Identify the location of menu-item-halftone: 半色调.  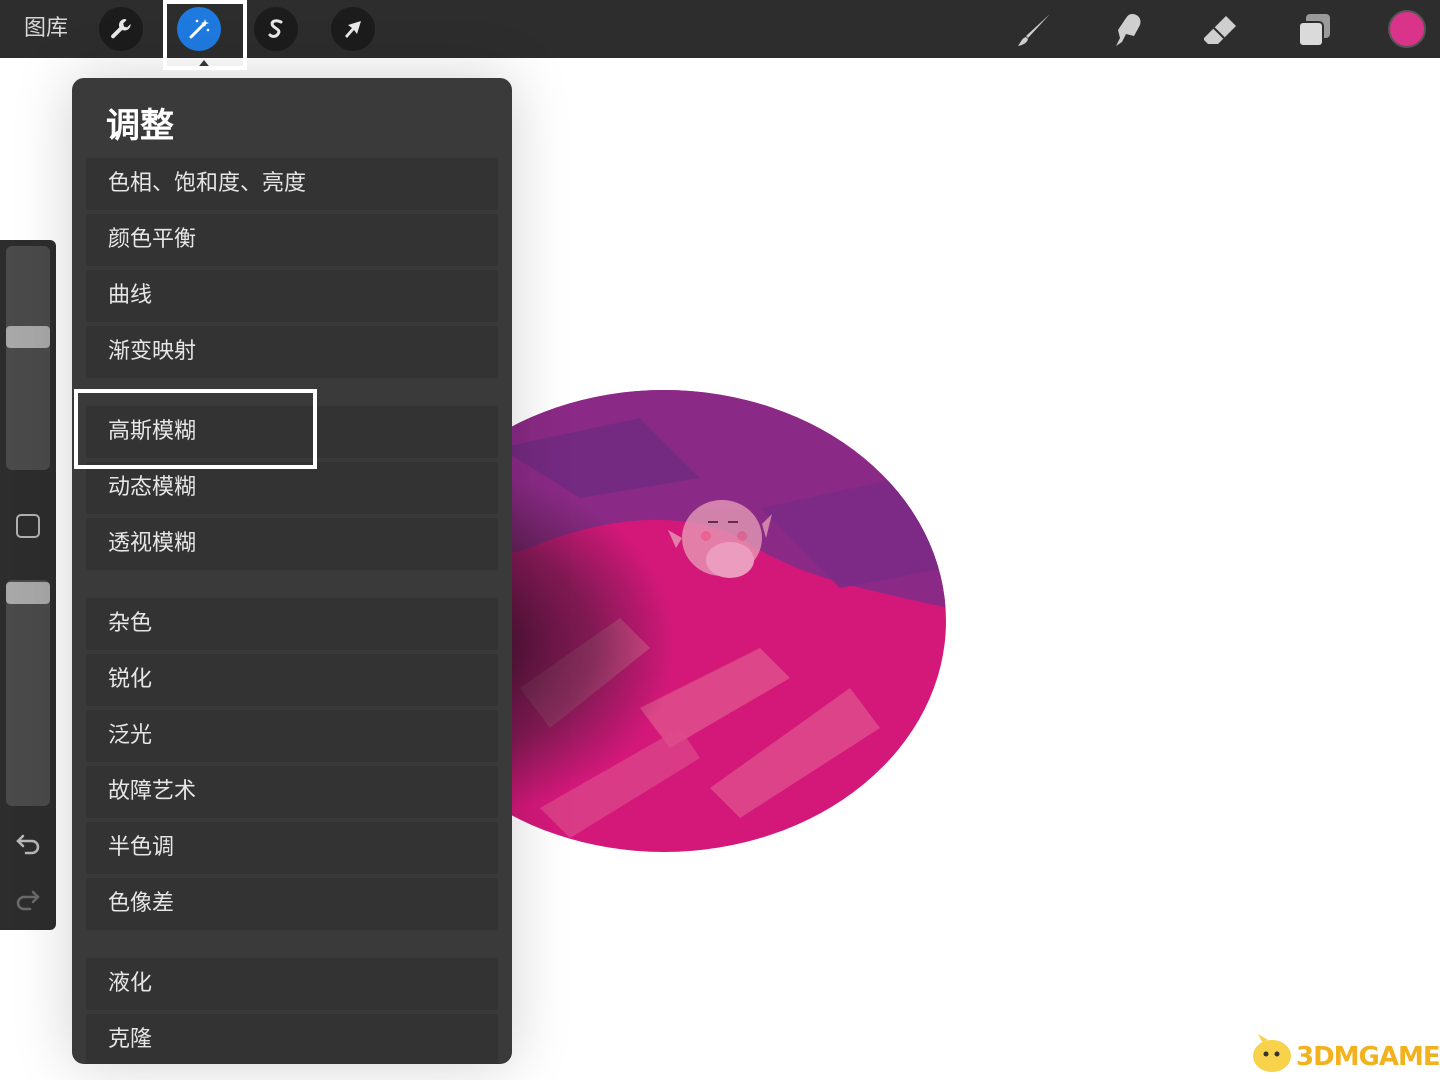
(292, 848).